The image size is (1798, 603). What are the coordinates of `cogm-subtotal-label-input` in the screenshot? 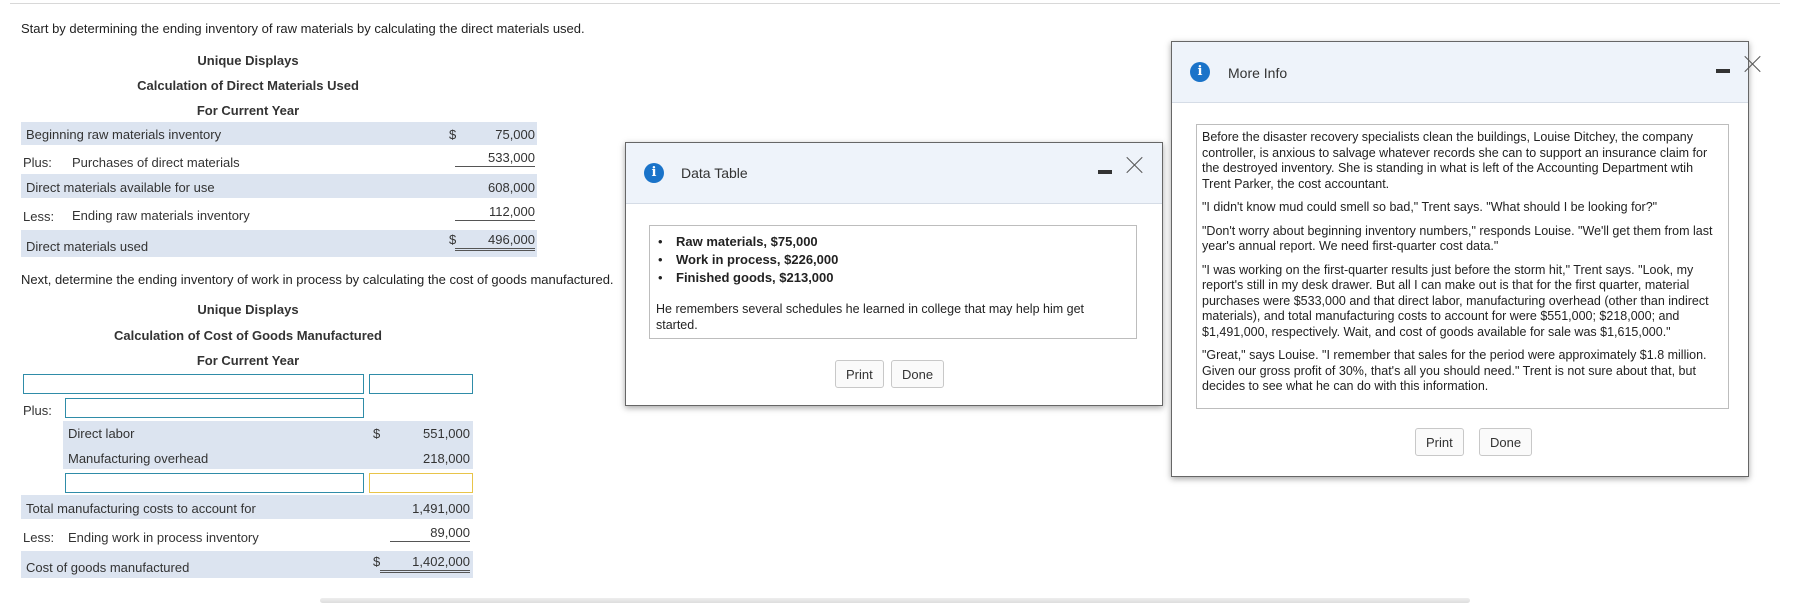 It's located at (214, 483).